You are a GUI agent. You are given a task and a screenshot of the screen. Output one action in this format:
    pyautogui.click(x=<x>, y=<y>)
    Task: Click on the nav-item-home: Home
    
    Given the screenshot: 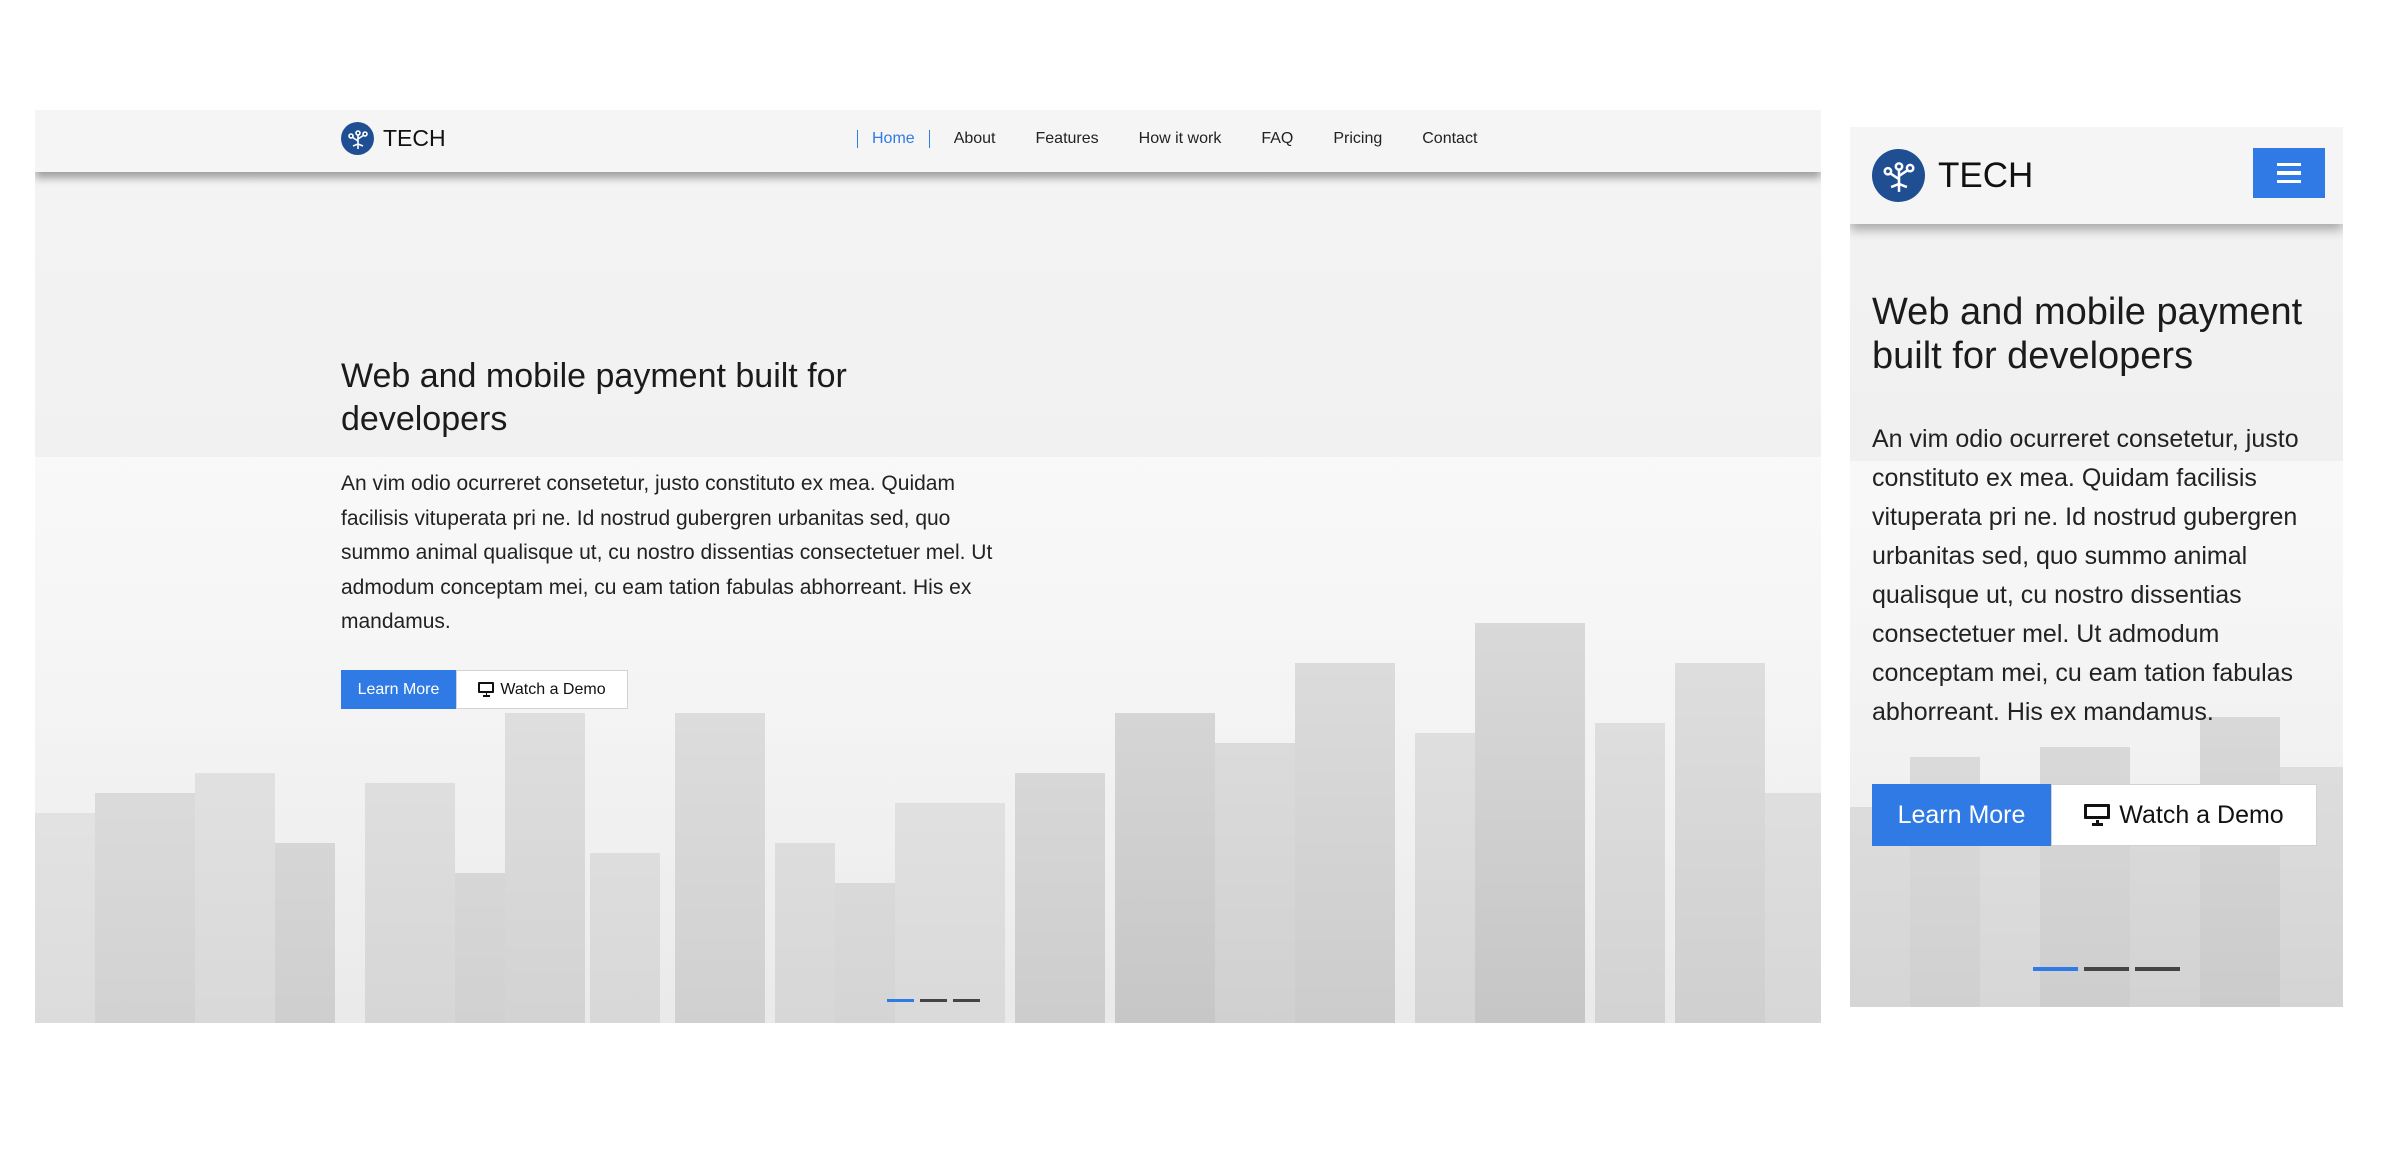 What is the action you would take?
    pyautogui.click(x=893, y=139)
    